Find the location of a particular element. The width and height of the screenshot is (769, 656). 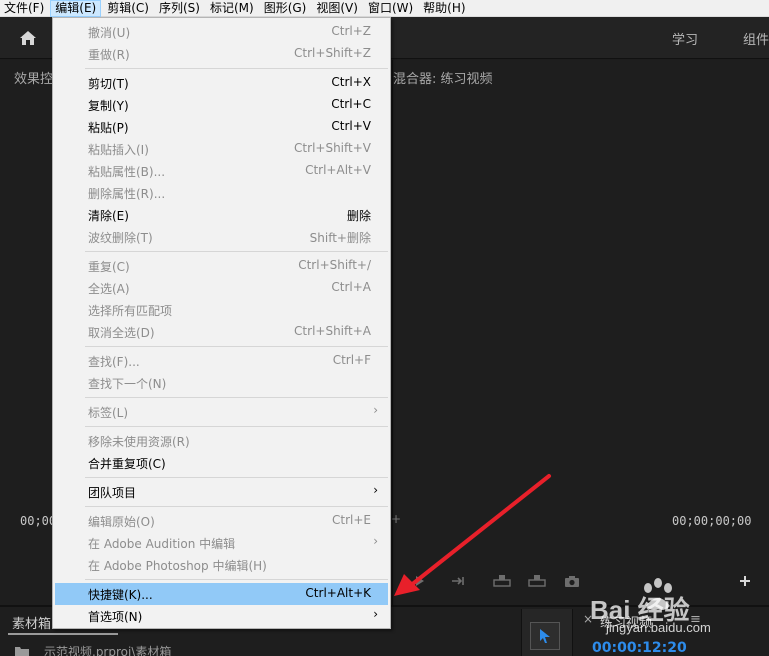

left-timecode: 00;00 is located at coordinates (38, 521).